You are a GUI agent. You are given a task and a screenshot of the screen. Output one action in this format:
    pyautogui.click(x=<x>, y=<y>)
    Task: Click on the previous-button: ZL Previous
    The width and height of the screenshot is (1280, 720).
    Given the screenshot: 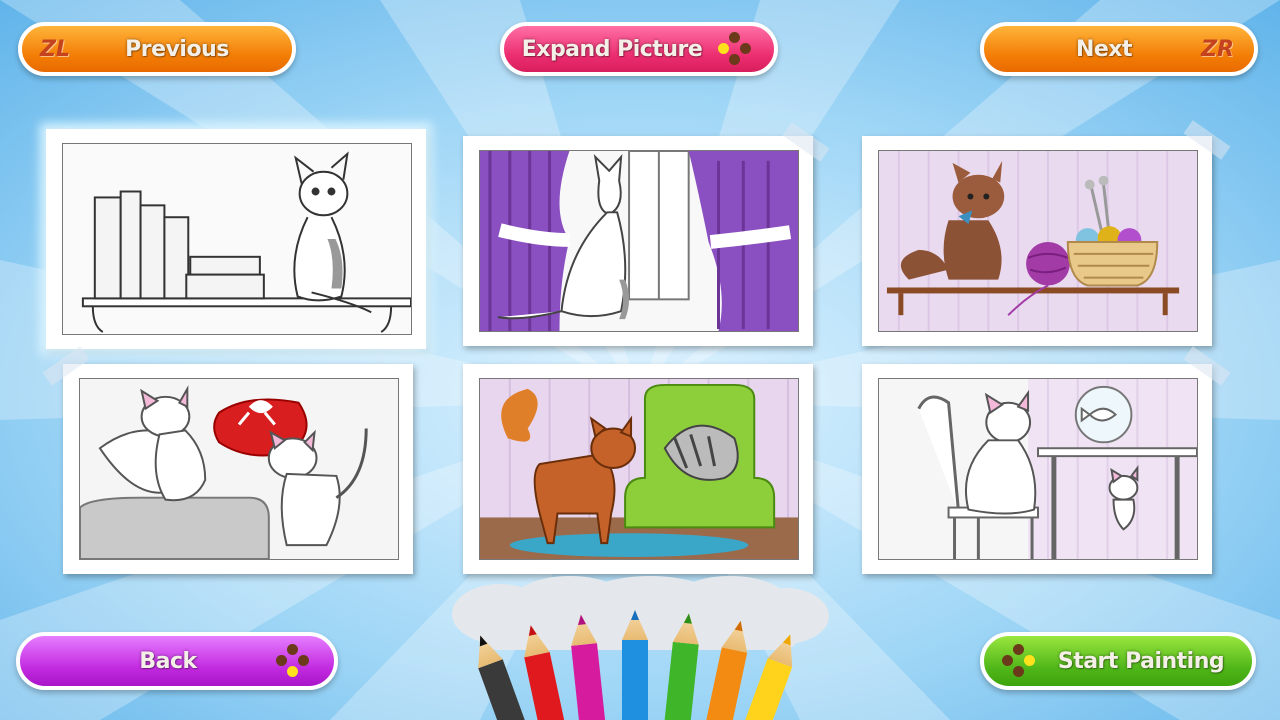 What is the action you would take?
    pyautogui.click(x=157, y=49)
    